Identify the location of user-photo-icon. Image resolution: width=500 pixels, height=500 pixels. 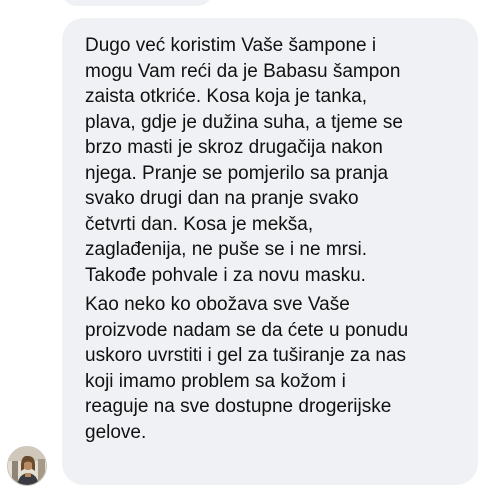
(27, 466).